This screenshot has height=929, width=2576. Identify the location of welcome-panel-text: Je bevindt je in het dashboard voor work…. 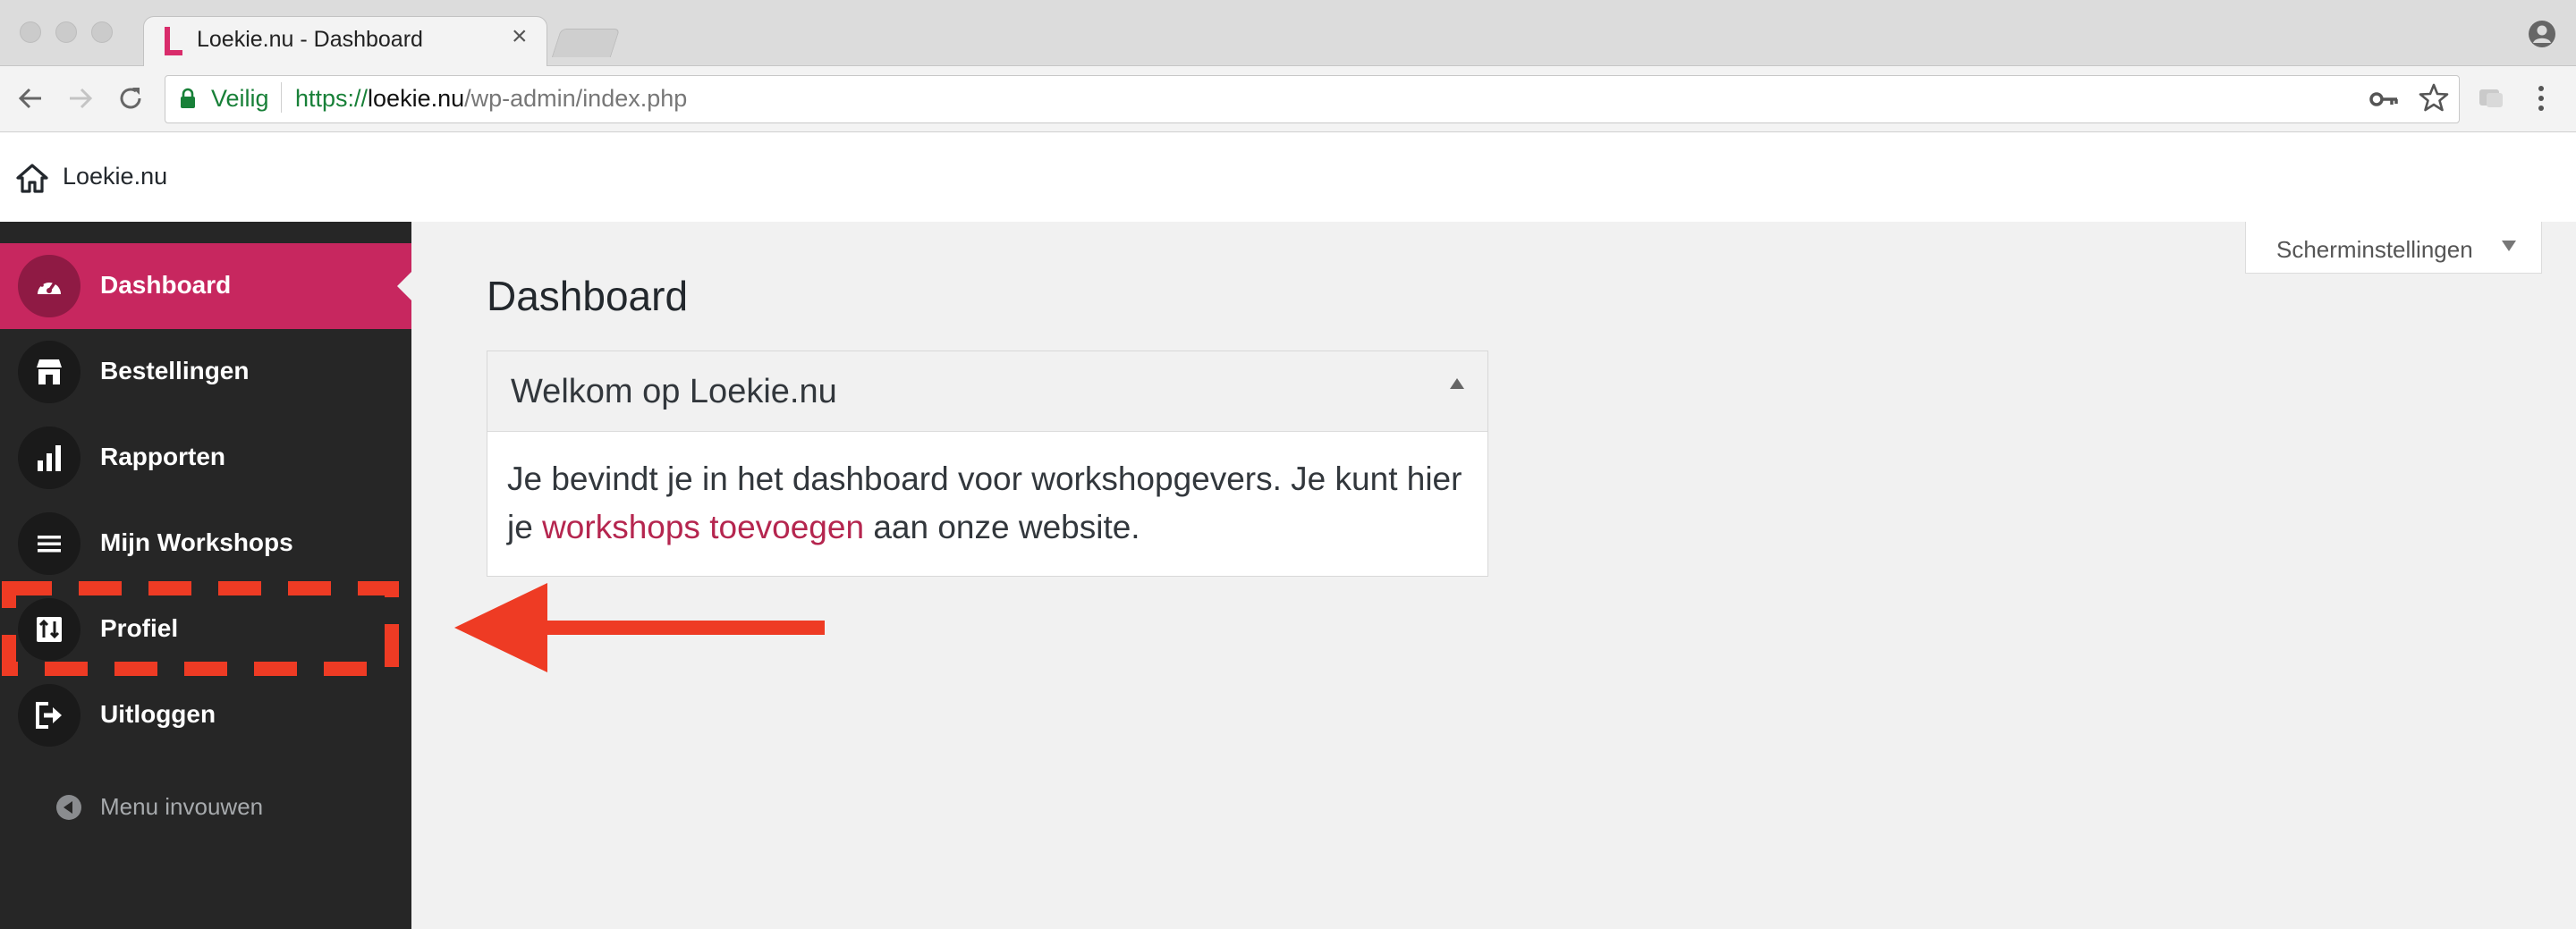
(985, 504).